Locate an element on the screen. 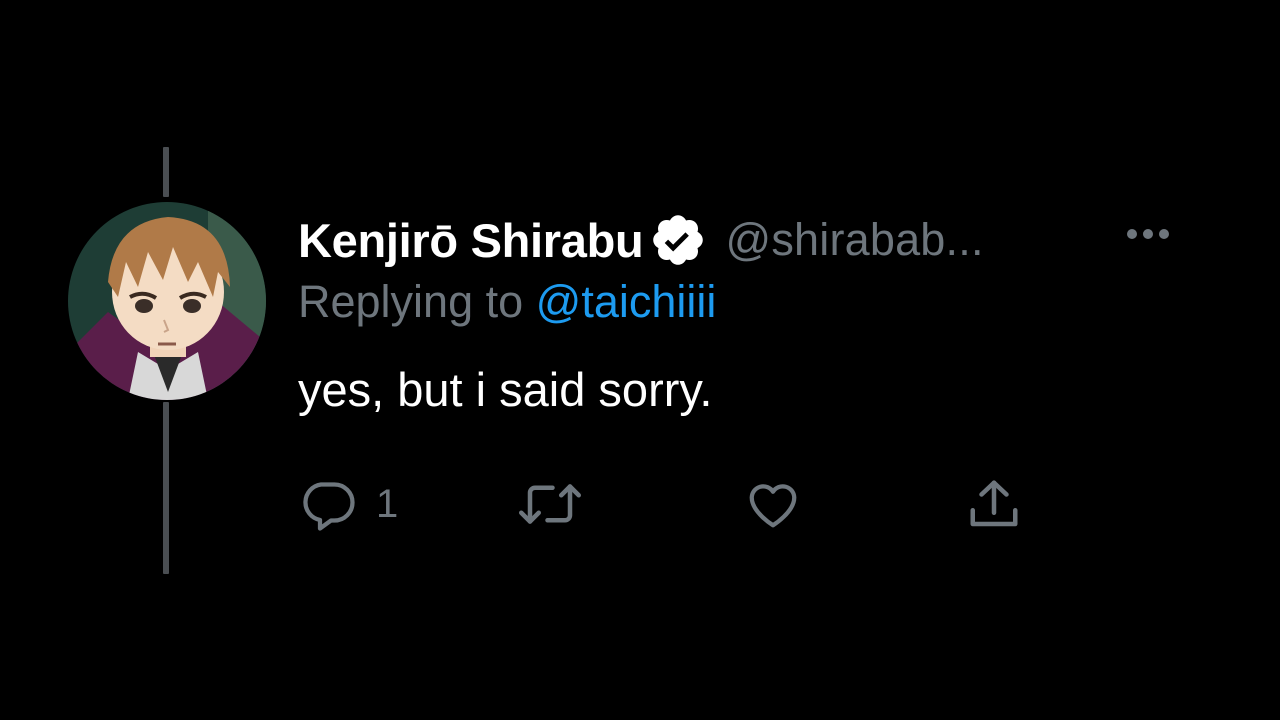  heart-icon is located at coordinates (773, 504).